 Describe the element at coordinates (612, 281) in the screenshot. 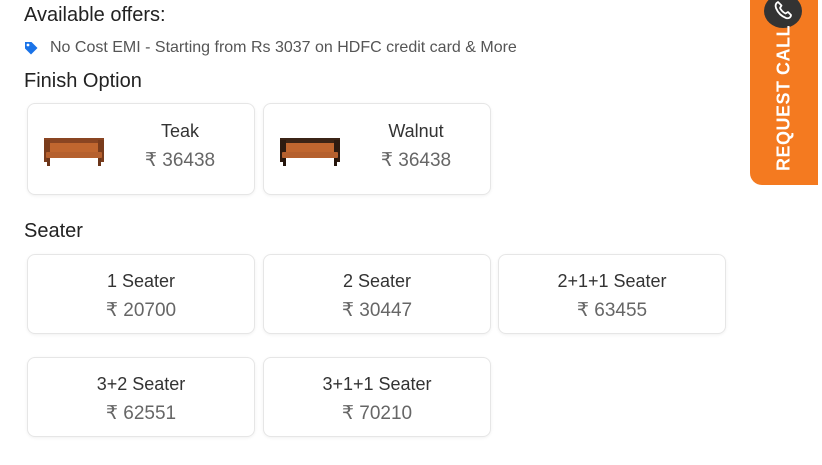

I see `seater-name: 2+1+1 Seater` at that location.